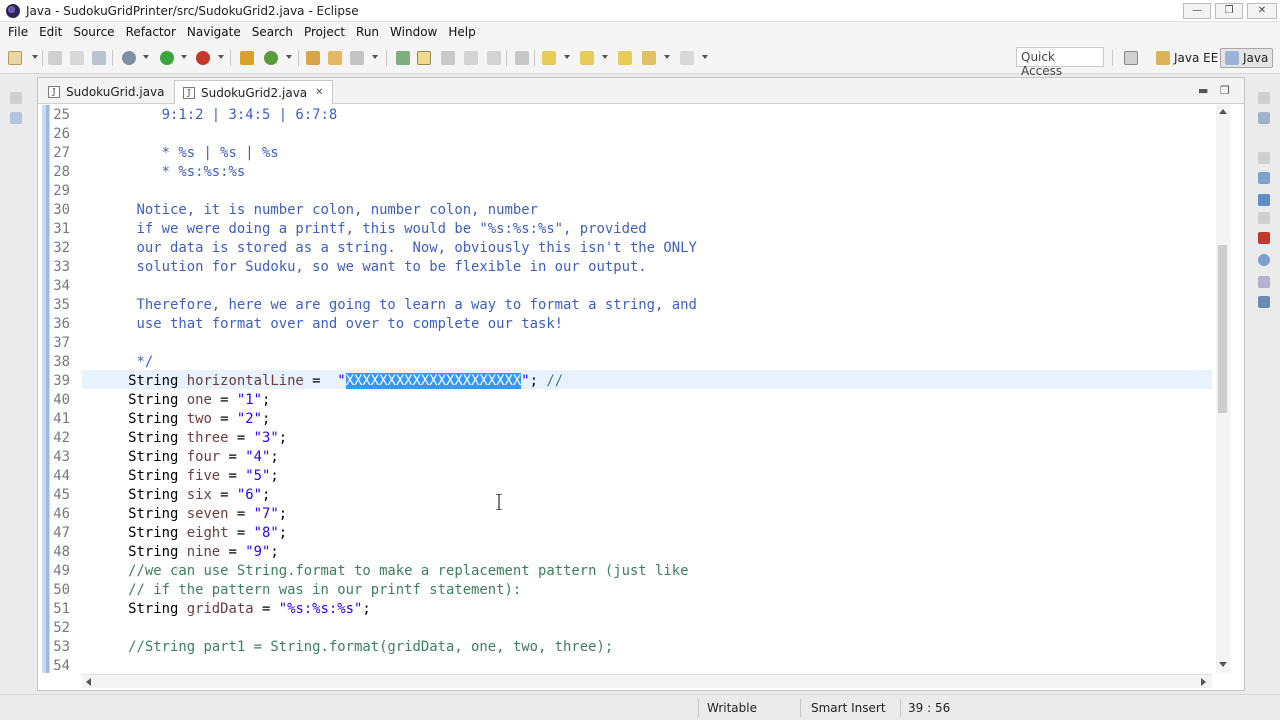  What do you see at coordinates (253, 92) in the screenshot?
I see `tab-sudokugrid2-java: J SudokuGrid2.java ✕` at bounding box center [253, 92].